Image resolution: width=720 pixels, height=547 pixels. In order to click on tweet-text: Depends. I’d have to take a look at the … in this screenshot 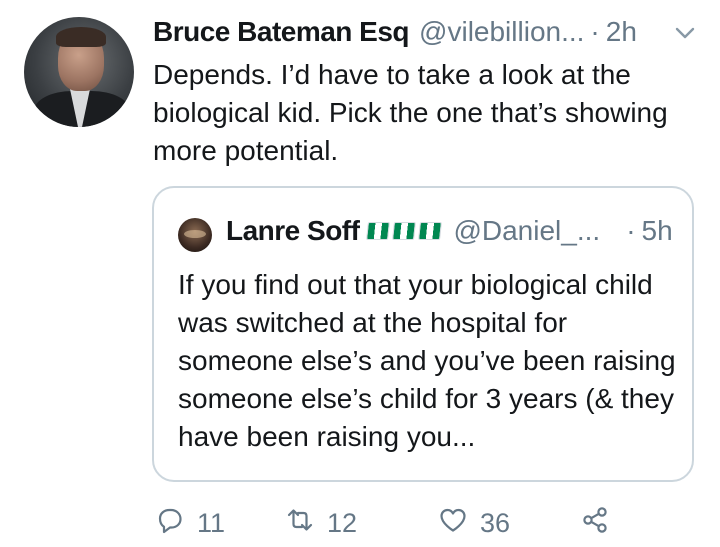, I will do `click(410, 112)`.